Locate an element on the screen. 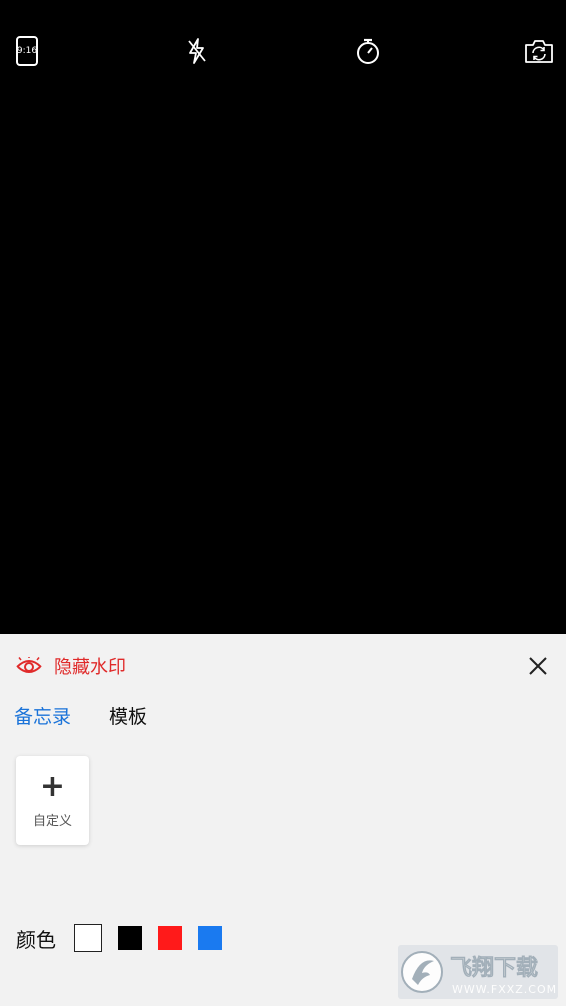  flash-off-icon is located at coordinates (197, 51).